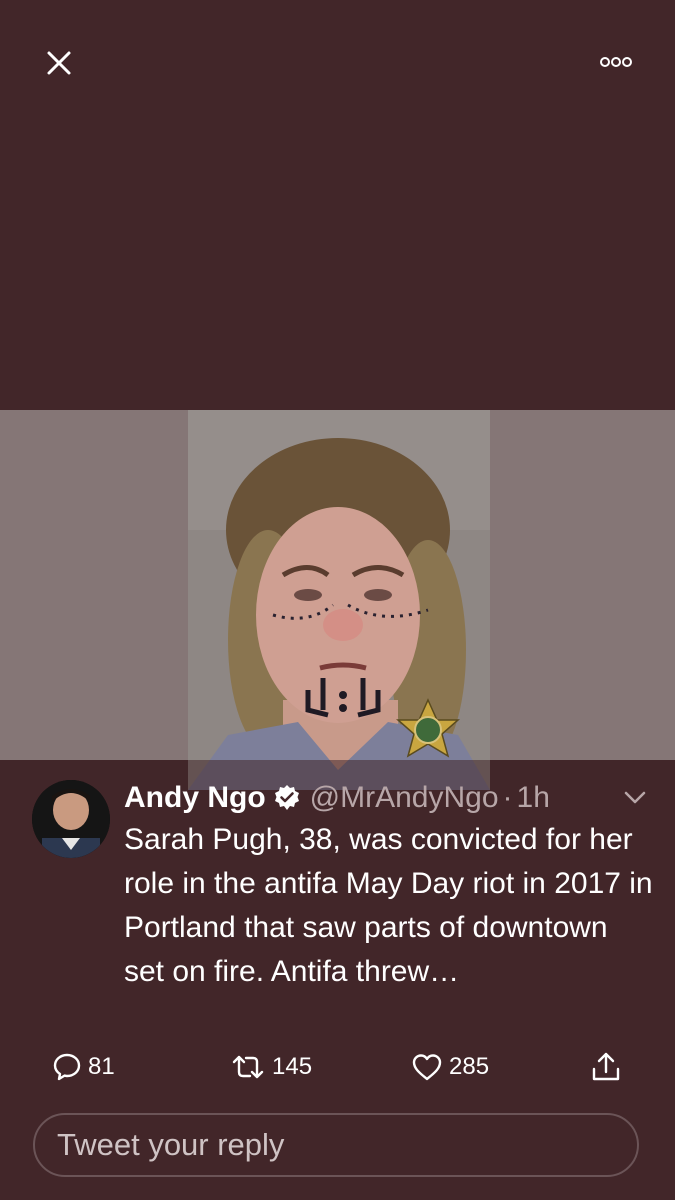 The width and height of the screenshot is (675, 1200). I want to click on reply-count: 81, so click(101, 1066).